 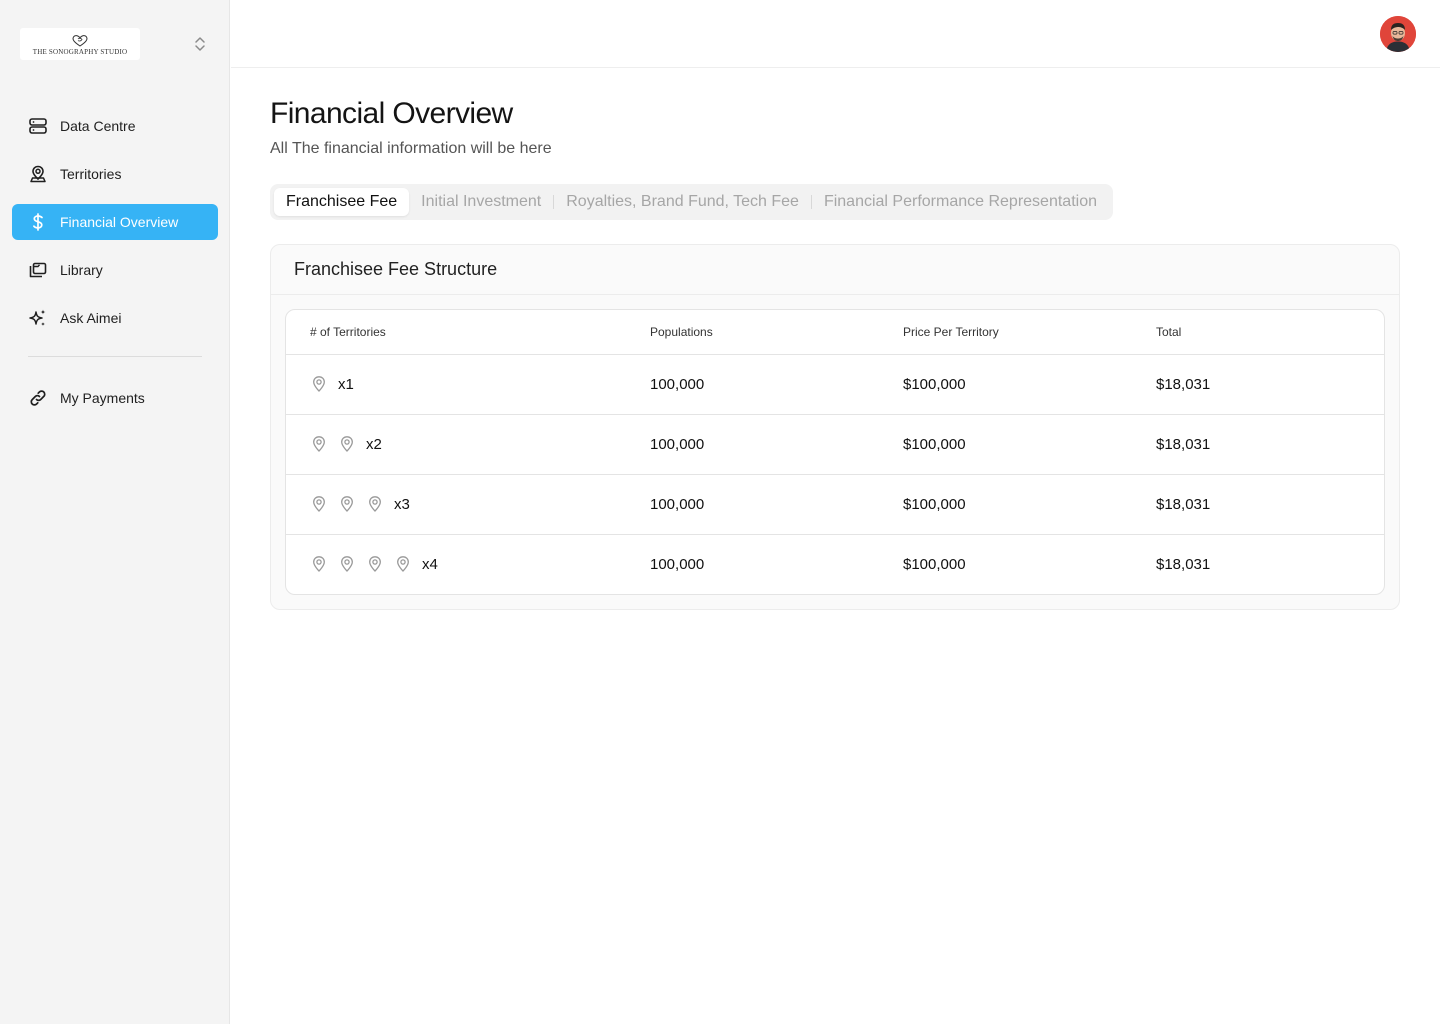 I want to click on territory-count: x2, so click(x=468, y=444).